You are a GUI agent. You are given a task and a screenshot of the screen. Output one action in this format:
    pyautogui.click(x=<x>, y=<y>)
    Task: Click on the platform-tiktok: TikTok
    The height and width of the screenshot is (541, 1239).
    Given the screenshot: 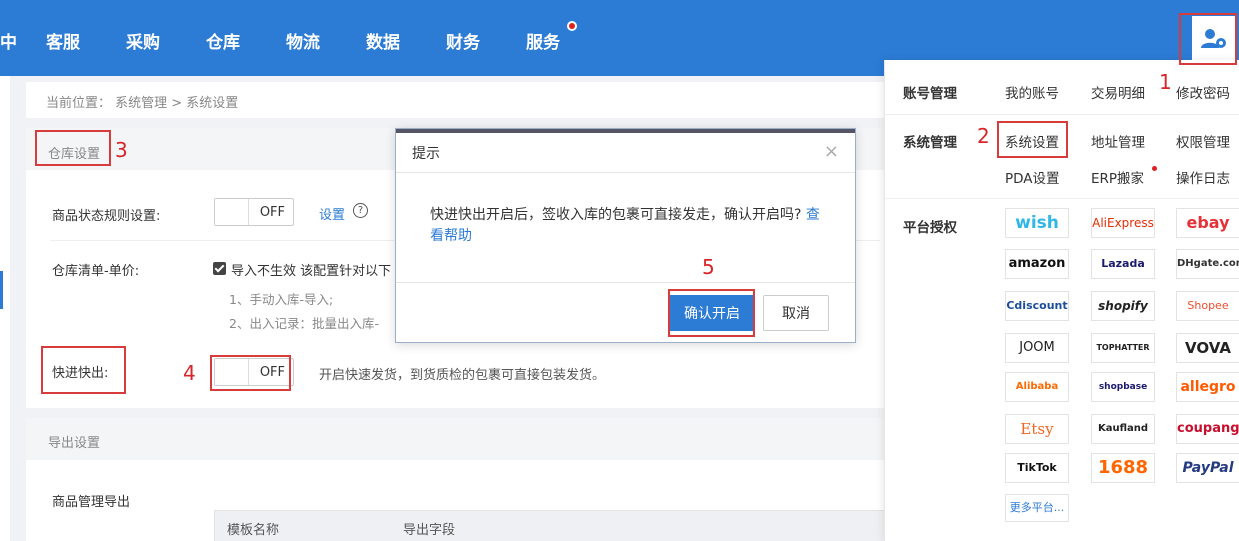 What is the action you would take?
    pyautogui.click(x=1037, y=468)
    